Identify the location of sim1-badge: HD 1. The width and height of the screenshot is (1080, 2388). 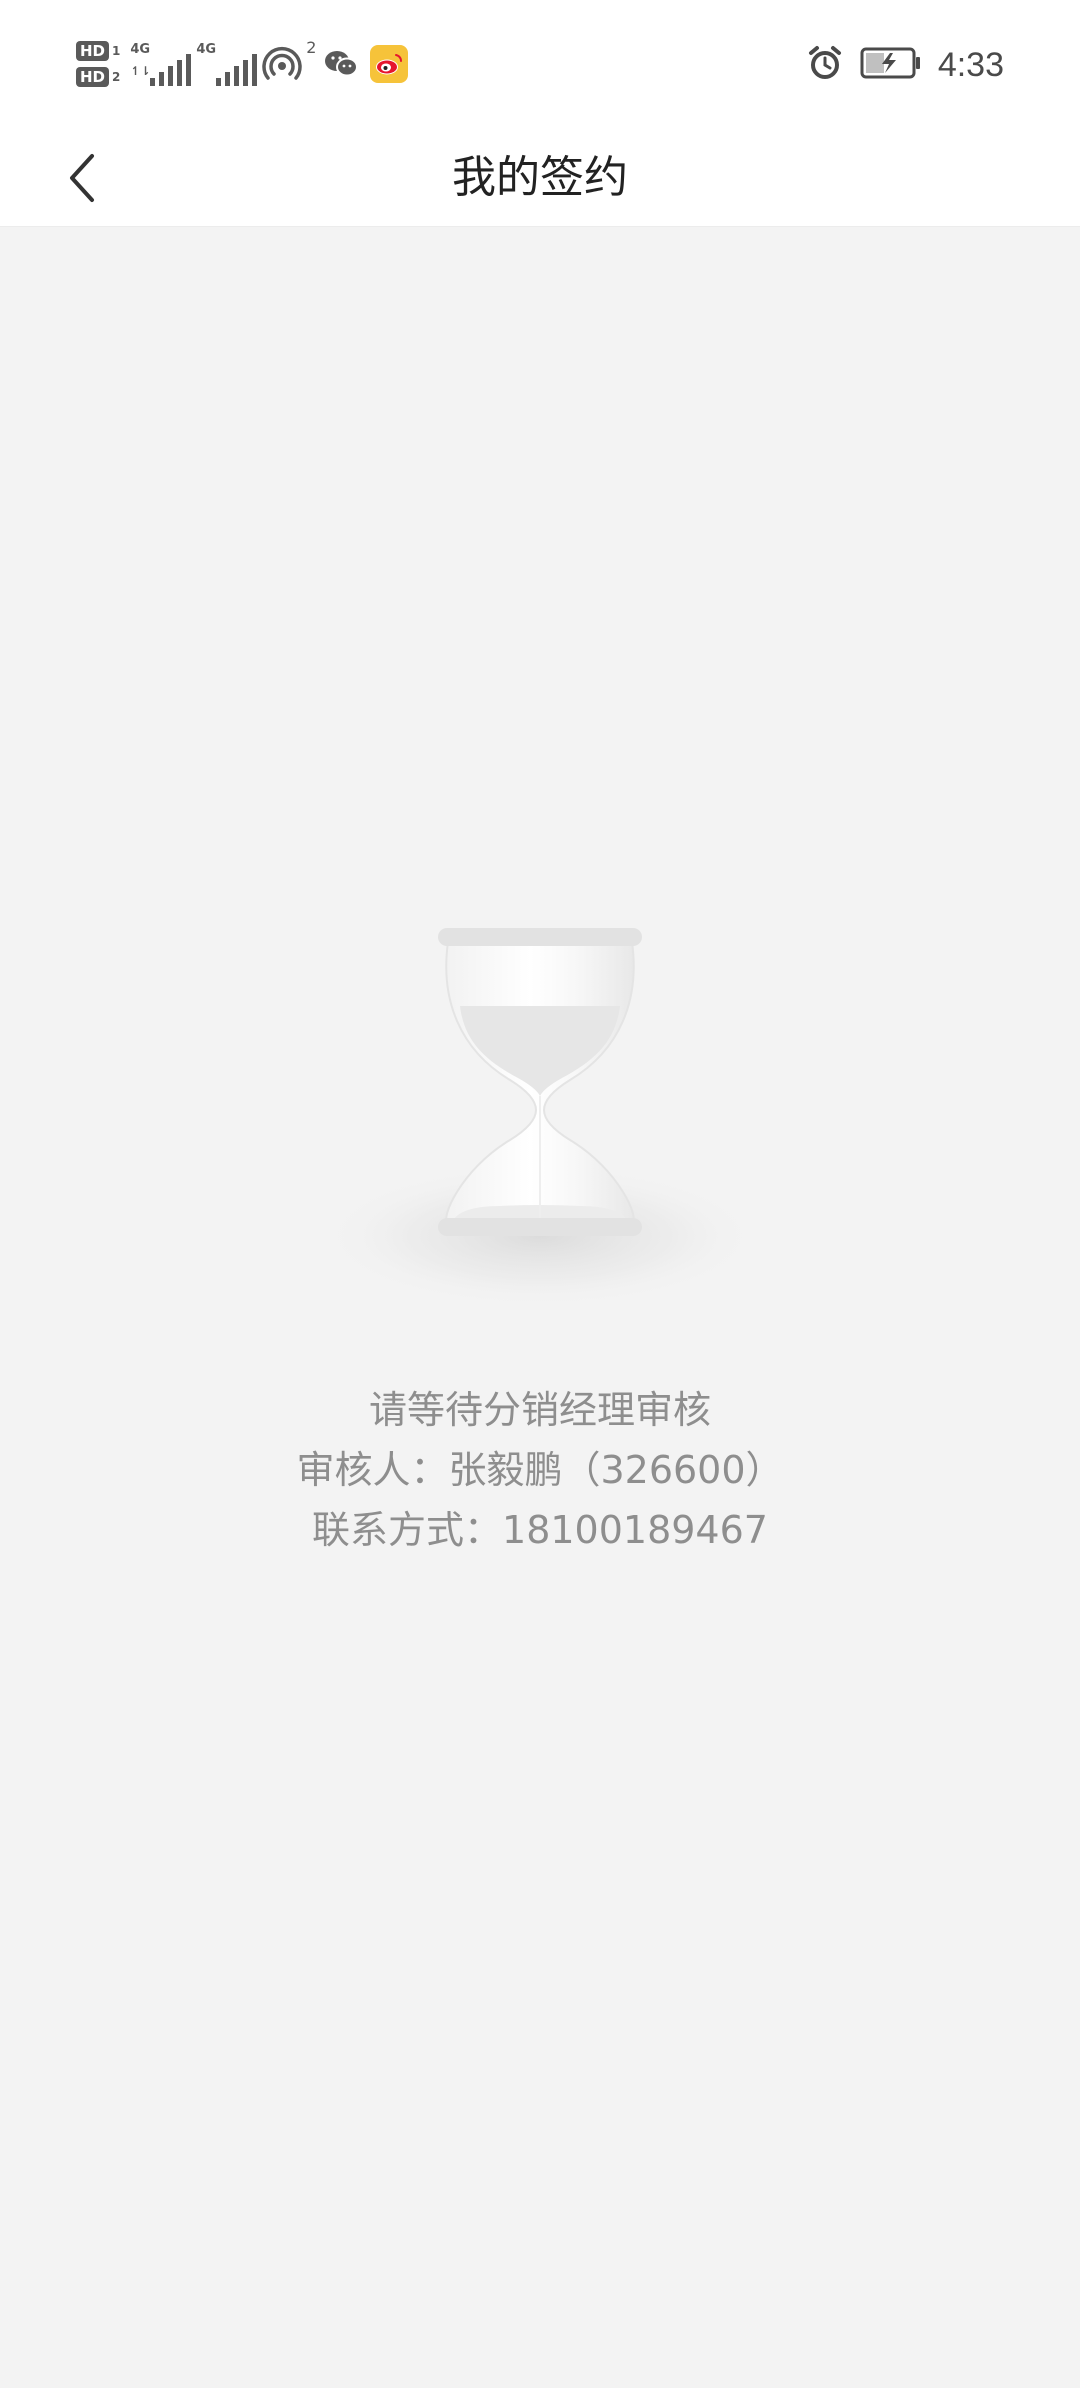
(98, 51).